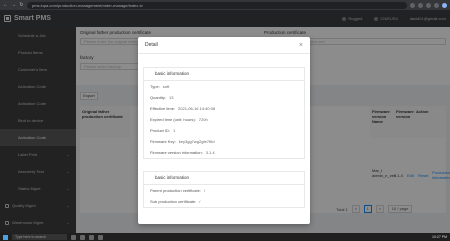 Image resolution: width=450 pixels, height=241 pixels. What do you see at coordinates (13, 5) in the screenshot?
I see `forward-icon: →` at bounding box center [13, 5].